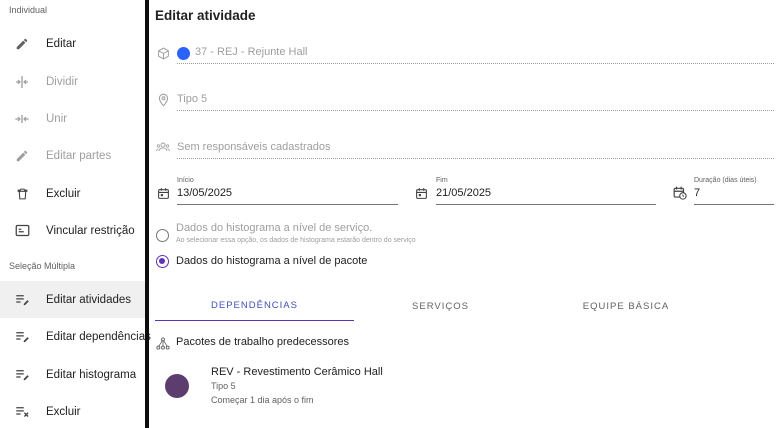  Describe the element at coordinates (62, 81) in the screenshot. I see `menu-item-label: Dividir` at that location.